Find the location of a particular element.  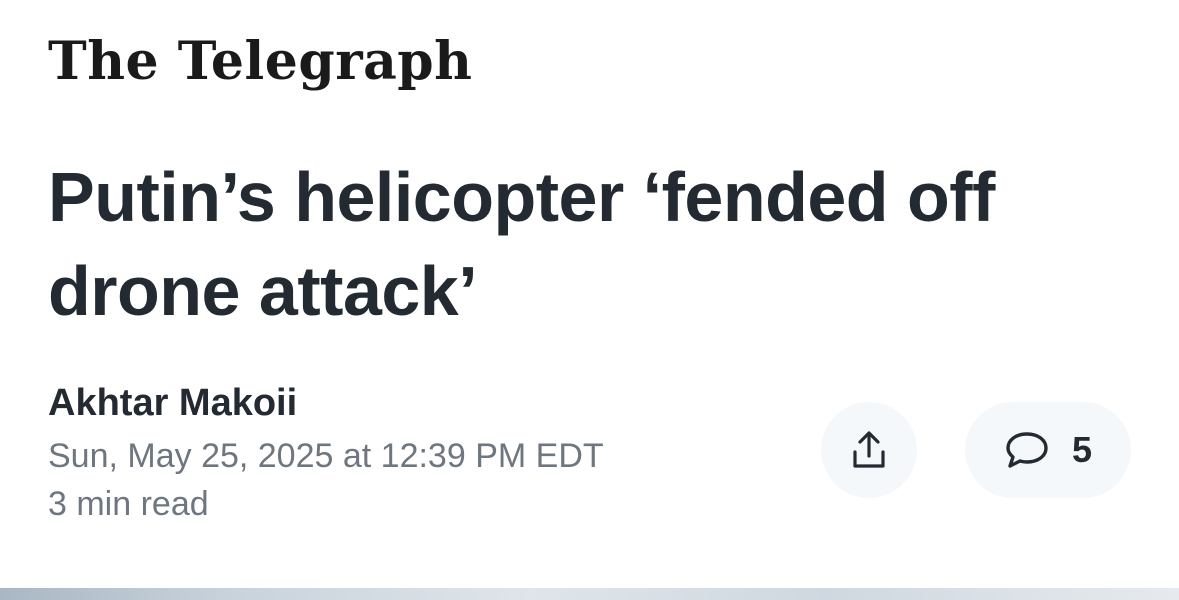

article-hero-image is located at coordinates (589, 594).